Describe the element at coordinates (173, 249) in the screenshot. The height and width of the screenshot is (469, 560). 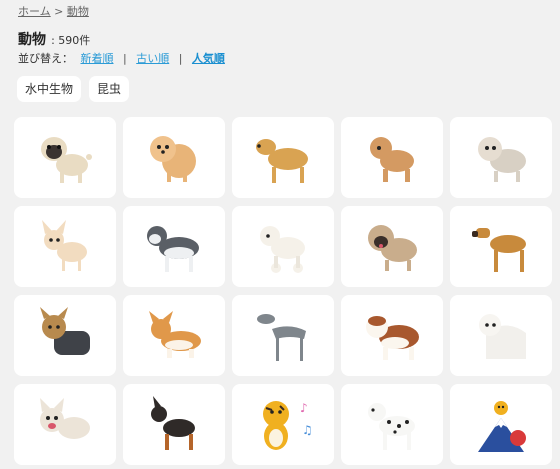
I see `husky-illustration-icon` at that location.